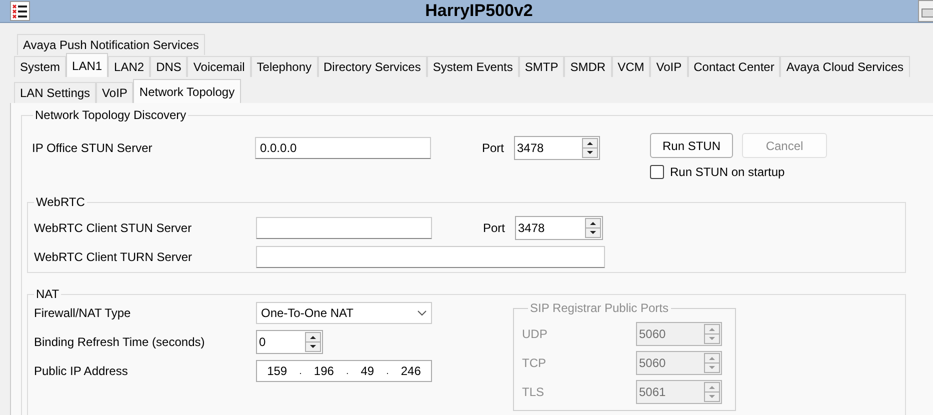 This screenshot has height=415, width=933. I want to click on tab: Avaya Cloud Services, so click(845, 66).